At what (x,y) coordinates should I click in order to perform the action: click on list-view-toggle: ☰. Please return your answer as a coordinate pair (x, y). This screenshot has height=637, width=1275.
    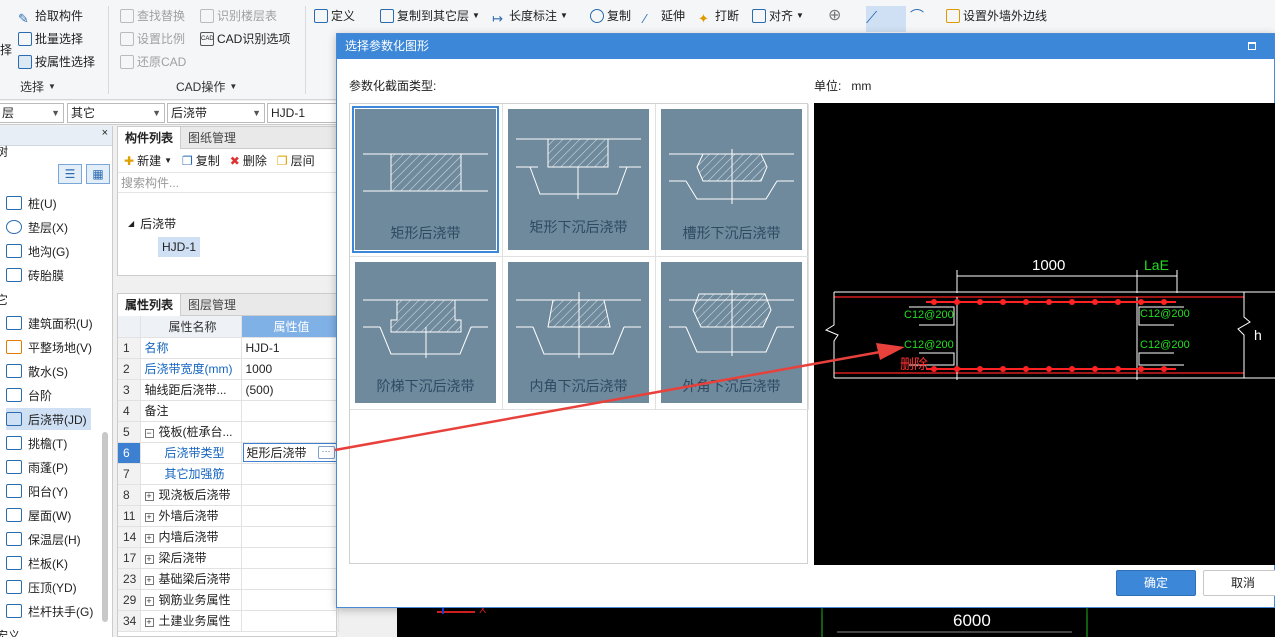
    Looking at the image, I should click on (70, 174).